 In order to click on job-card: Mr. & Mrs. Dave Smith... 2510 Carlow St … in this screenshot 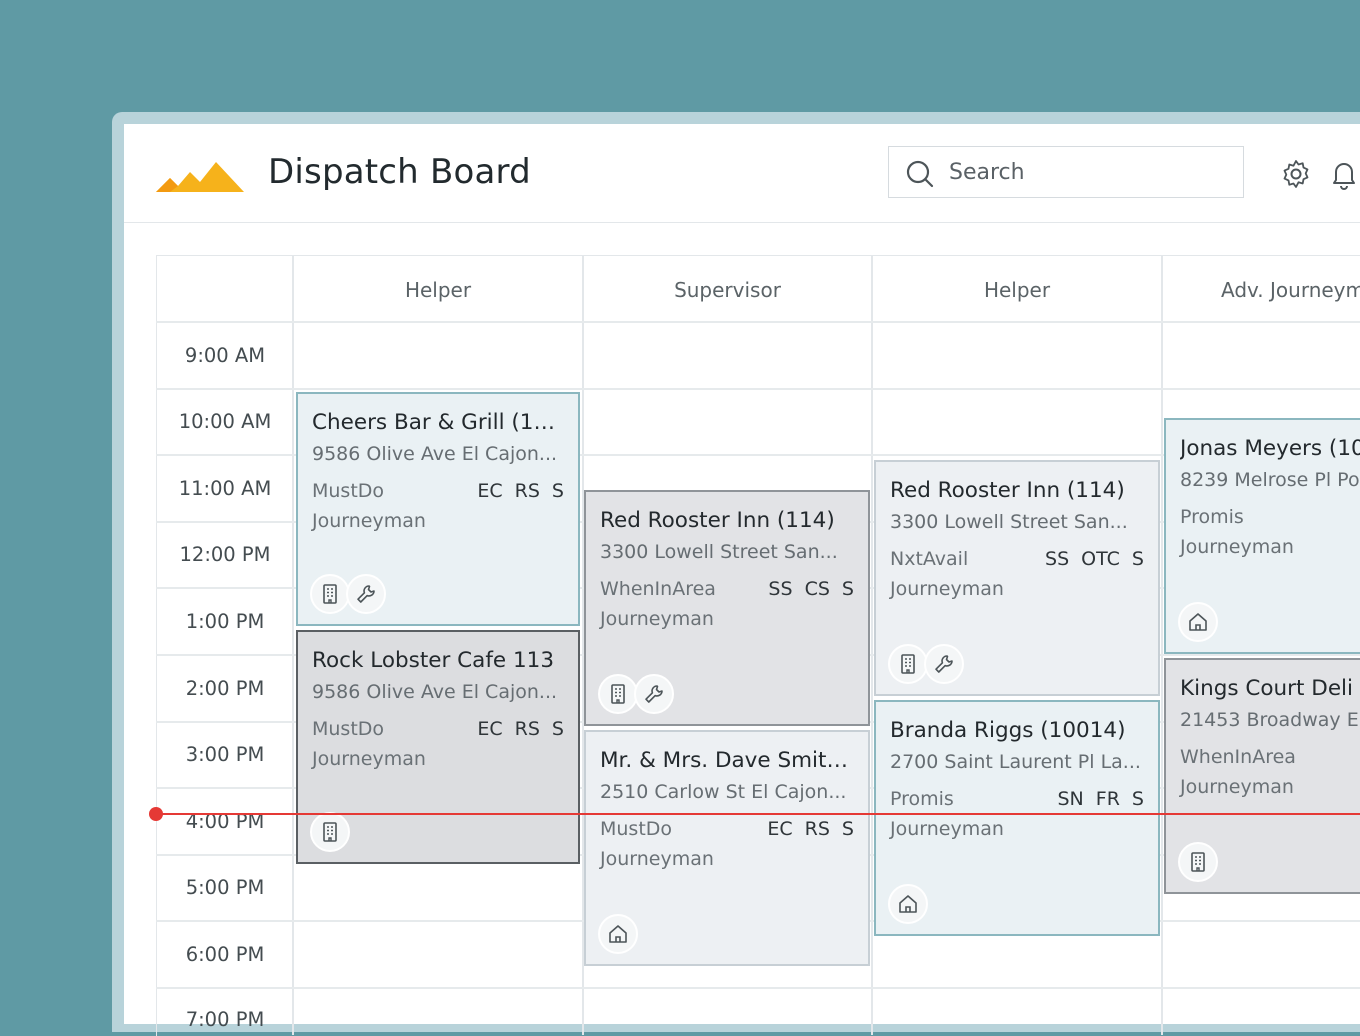, I will do `click(727, 848)`.